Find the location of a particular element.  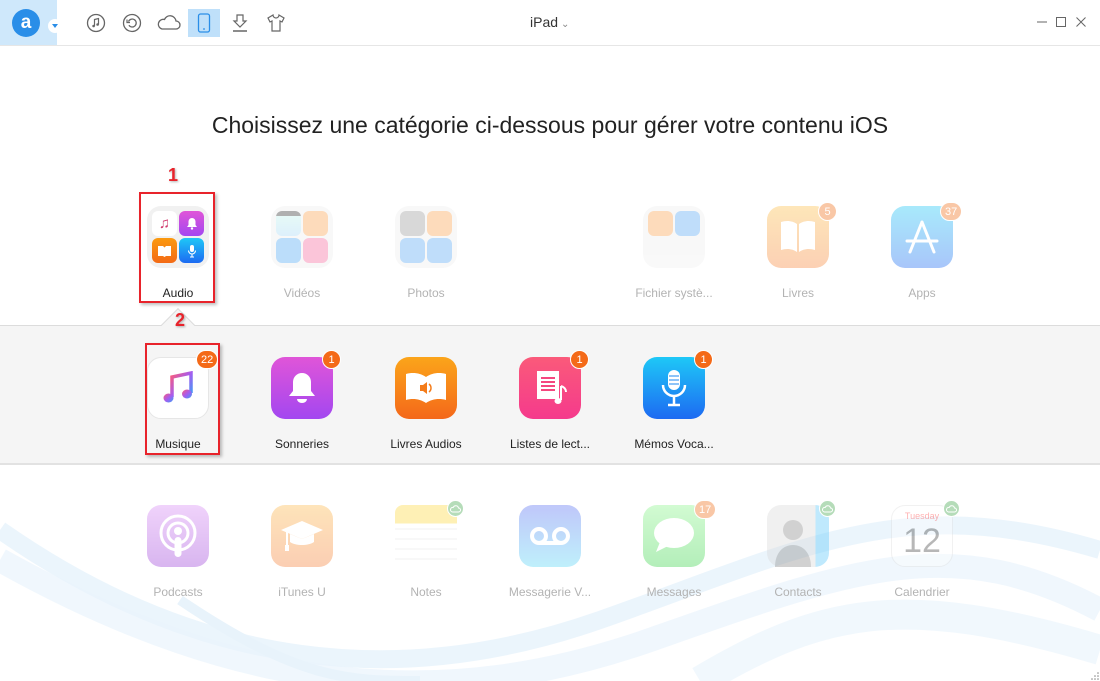

category-calendar: Tuesday 12 Calendrier is located at coordinates (922, 549).